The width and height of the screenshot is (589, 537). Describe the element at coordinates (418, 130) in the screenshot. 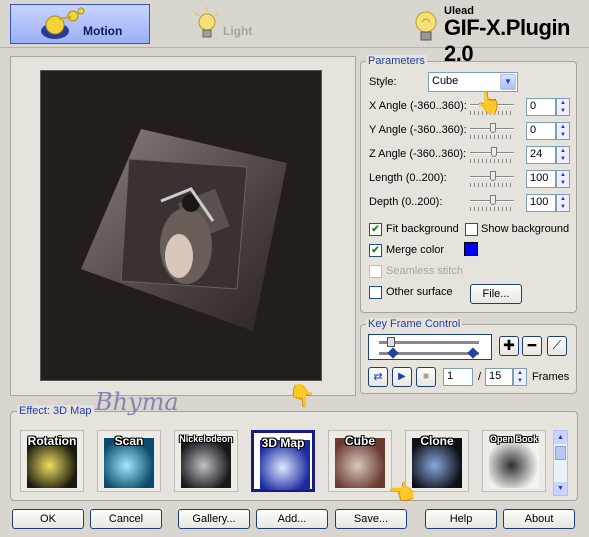

I see `param-label: Y Angle (-360..360):` at that location.